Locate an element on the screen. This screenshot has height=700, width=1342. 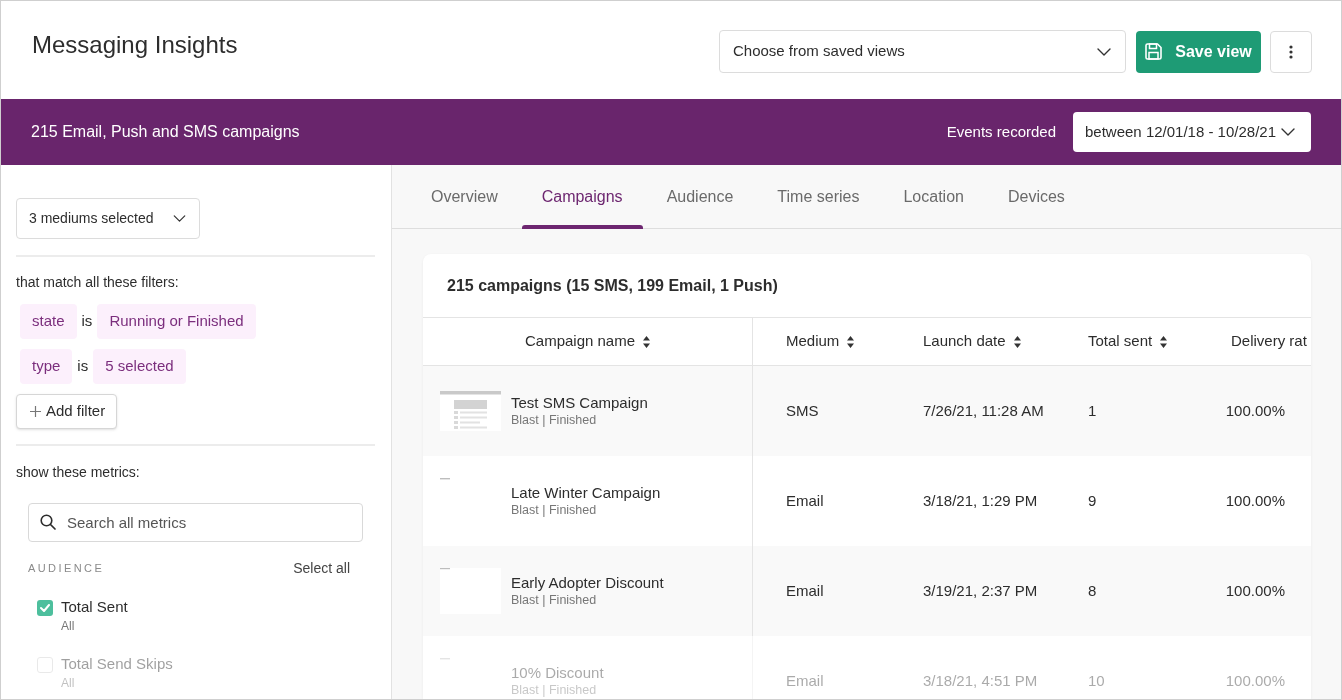
check-icon is located at coordinates (45, 608).